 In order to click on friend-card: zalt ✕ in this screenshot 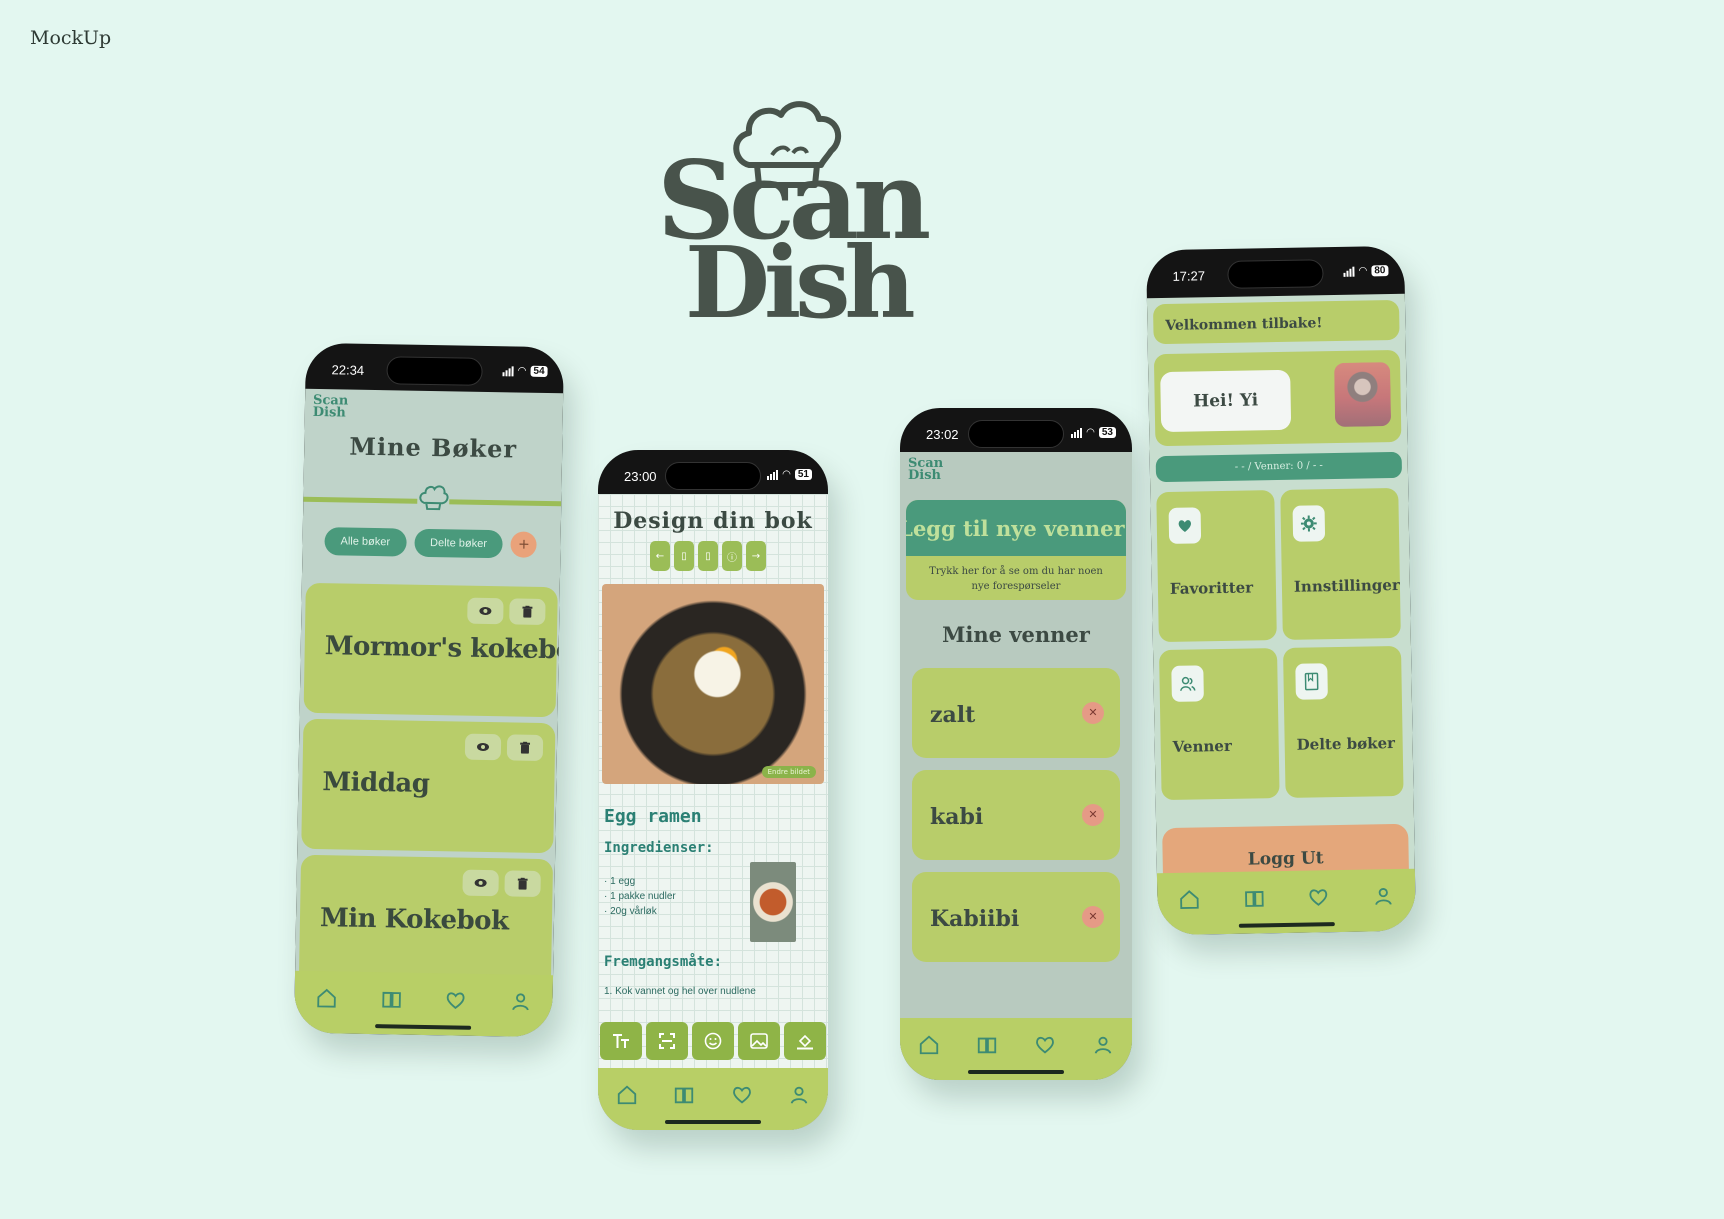, I will do `click(1016, 713)`.